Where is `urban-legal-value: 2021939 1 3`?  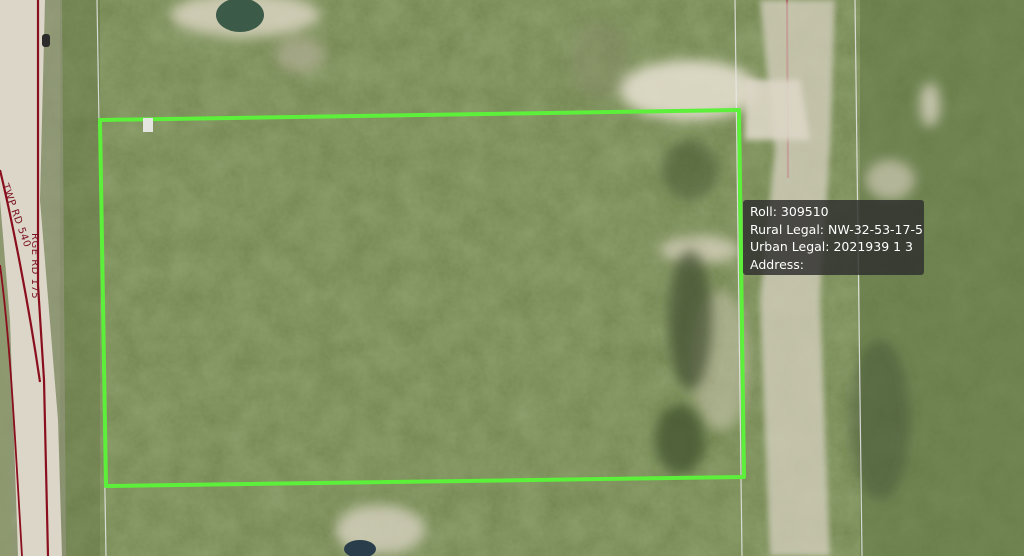 urban-legal-value: 2021939 1 3 is located at coordinates (873, 246).